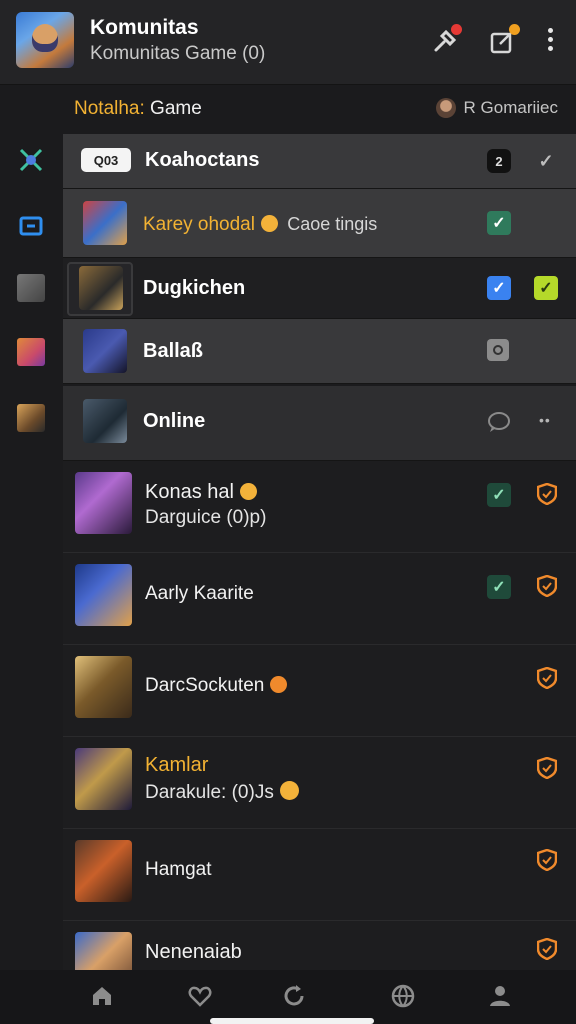 This screenshot has height=1024, width=576. What do you see at coordinates (545, 420) in the screenshot?
I see `more-horizontal-icon: ••` at bounding box center [545, 420].